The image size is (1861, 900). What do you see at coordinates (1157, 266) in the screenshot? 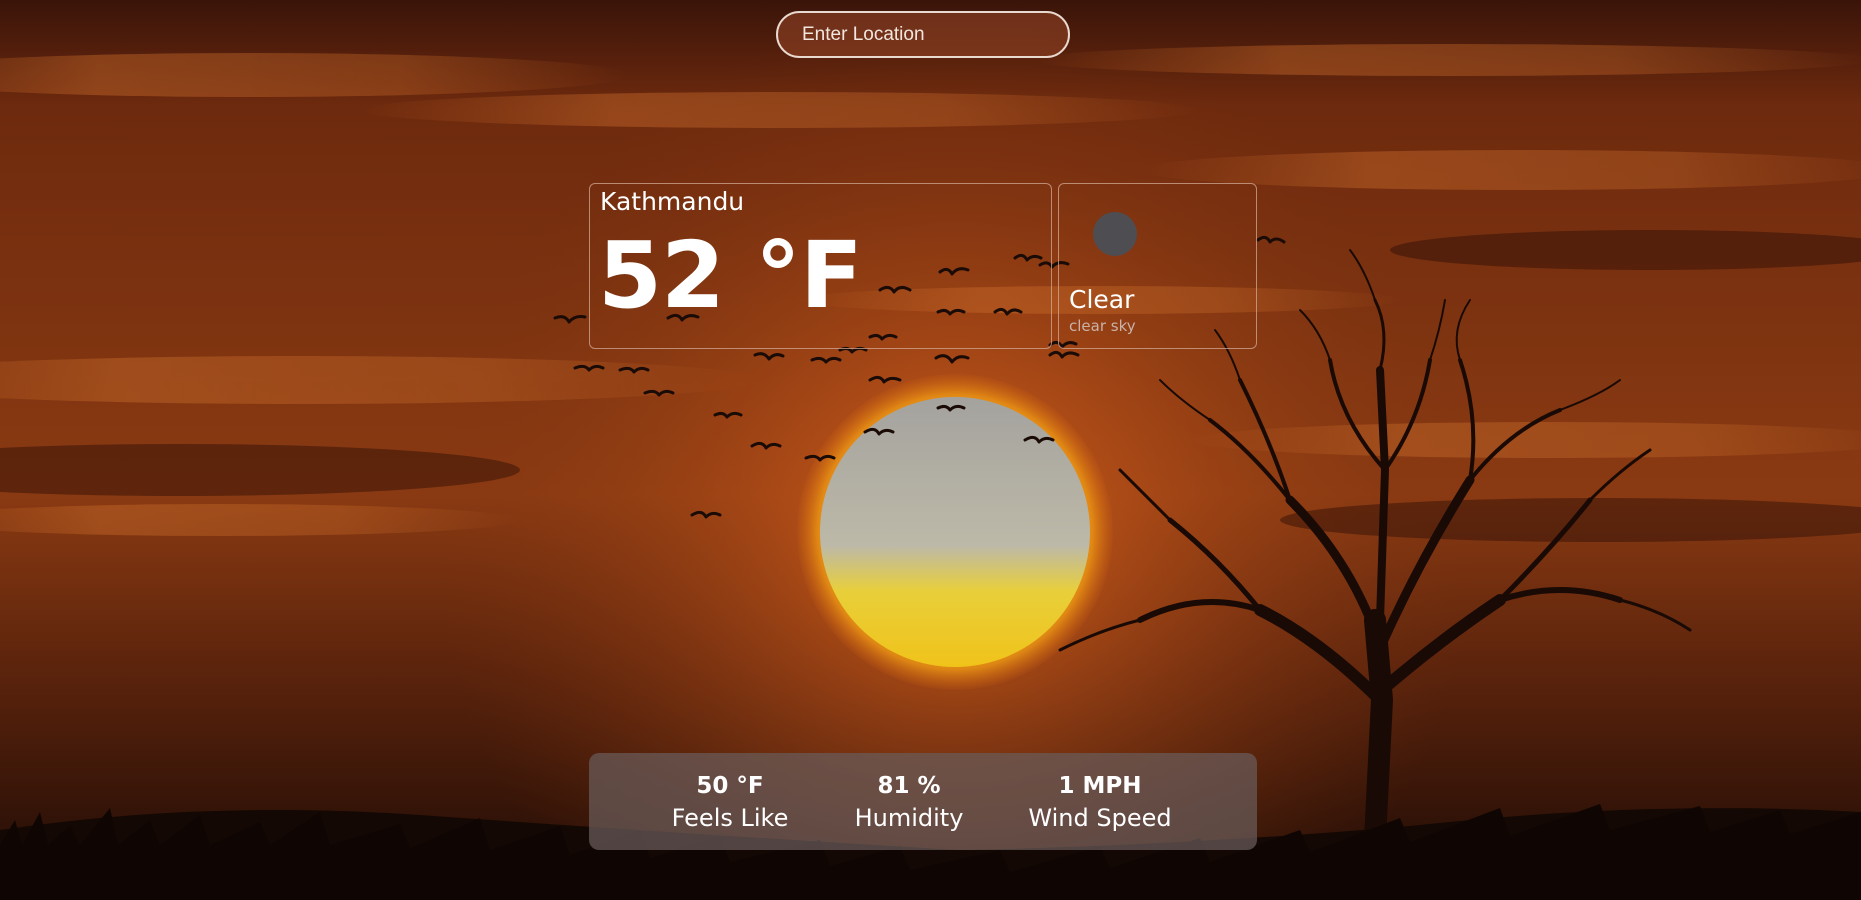
I see `condition-card: Clear clear sky` at bounding box center [1157, 266].